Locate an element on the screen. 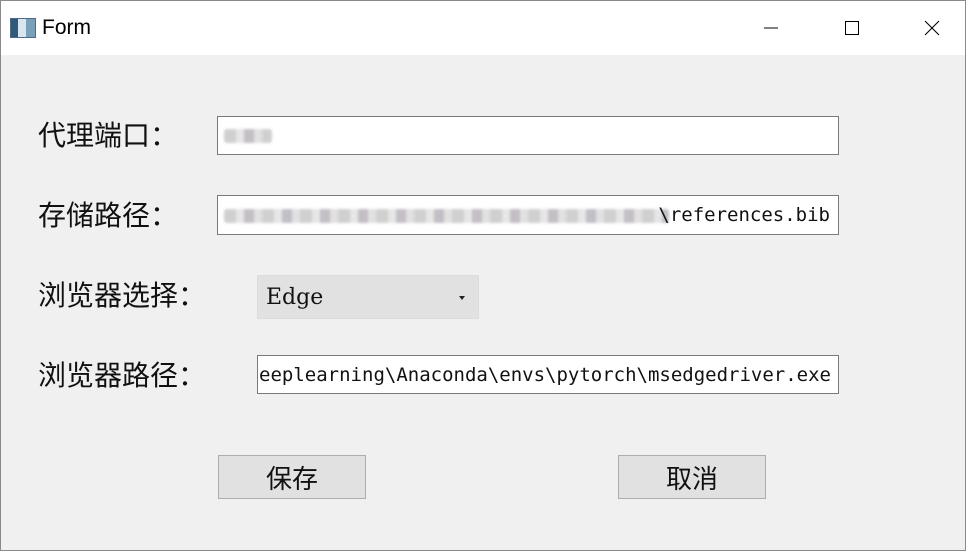 This screenshot has width=966, height=551. storage-path-input: \references.bib is located at coordinates (528, 215).